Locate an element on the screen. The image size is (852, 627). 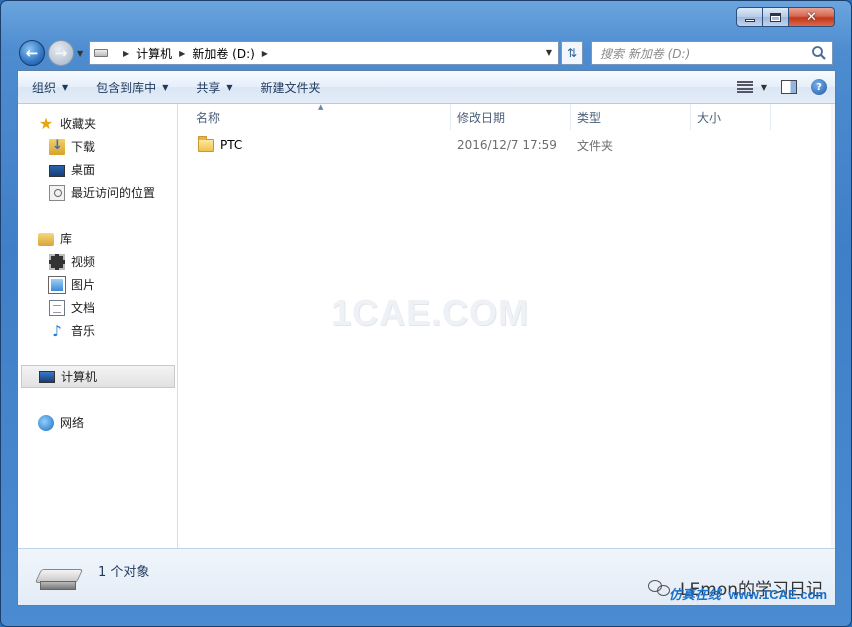
include-in-library-button: 包含到库中 ▼ is located at coordinates (132, 87).